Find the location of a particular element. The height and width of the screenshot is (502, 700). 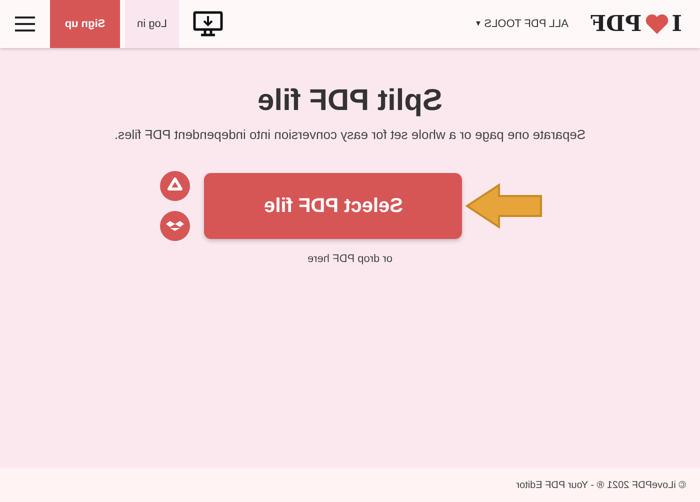

desktop-download-icon is located at coordinates (208, 24).